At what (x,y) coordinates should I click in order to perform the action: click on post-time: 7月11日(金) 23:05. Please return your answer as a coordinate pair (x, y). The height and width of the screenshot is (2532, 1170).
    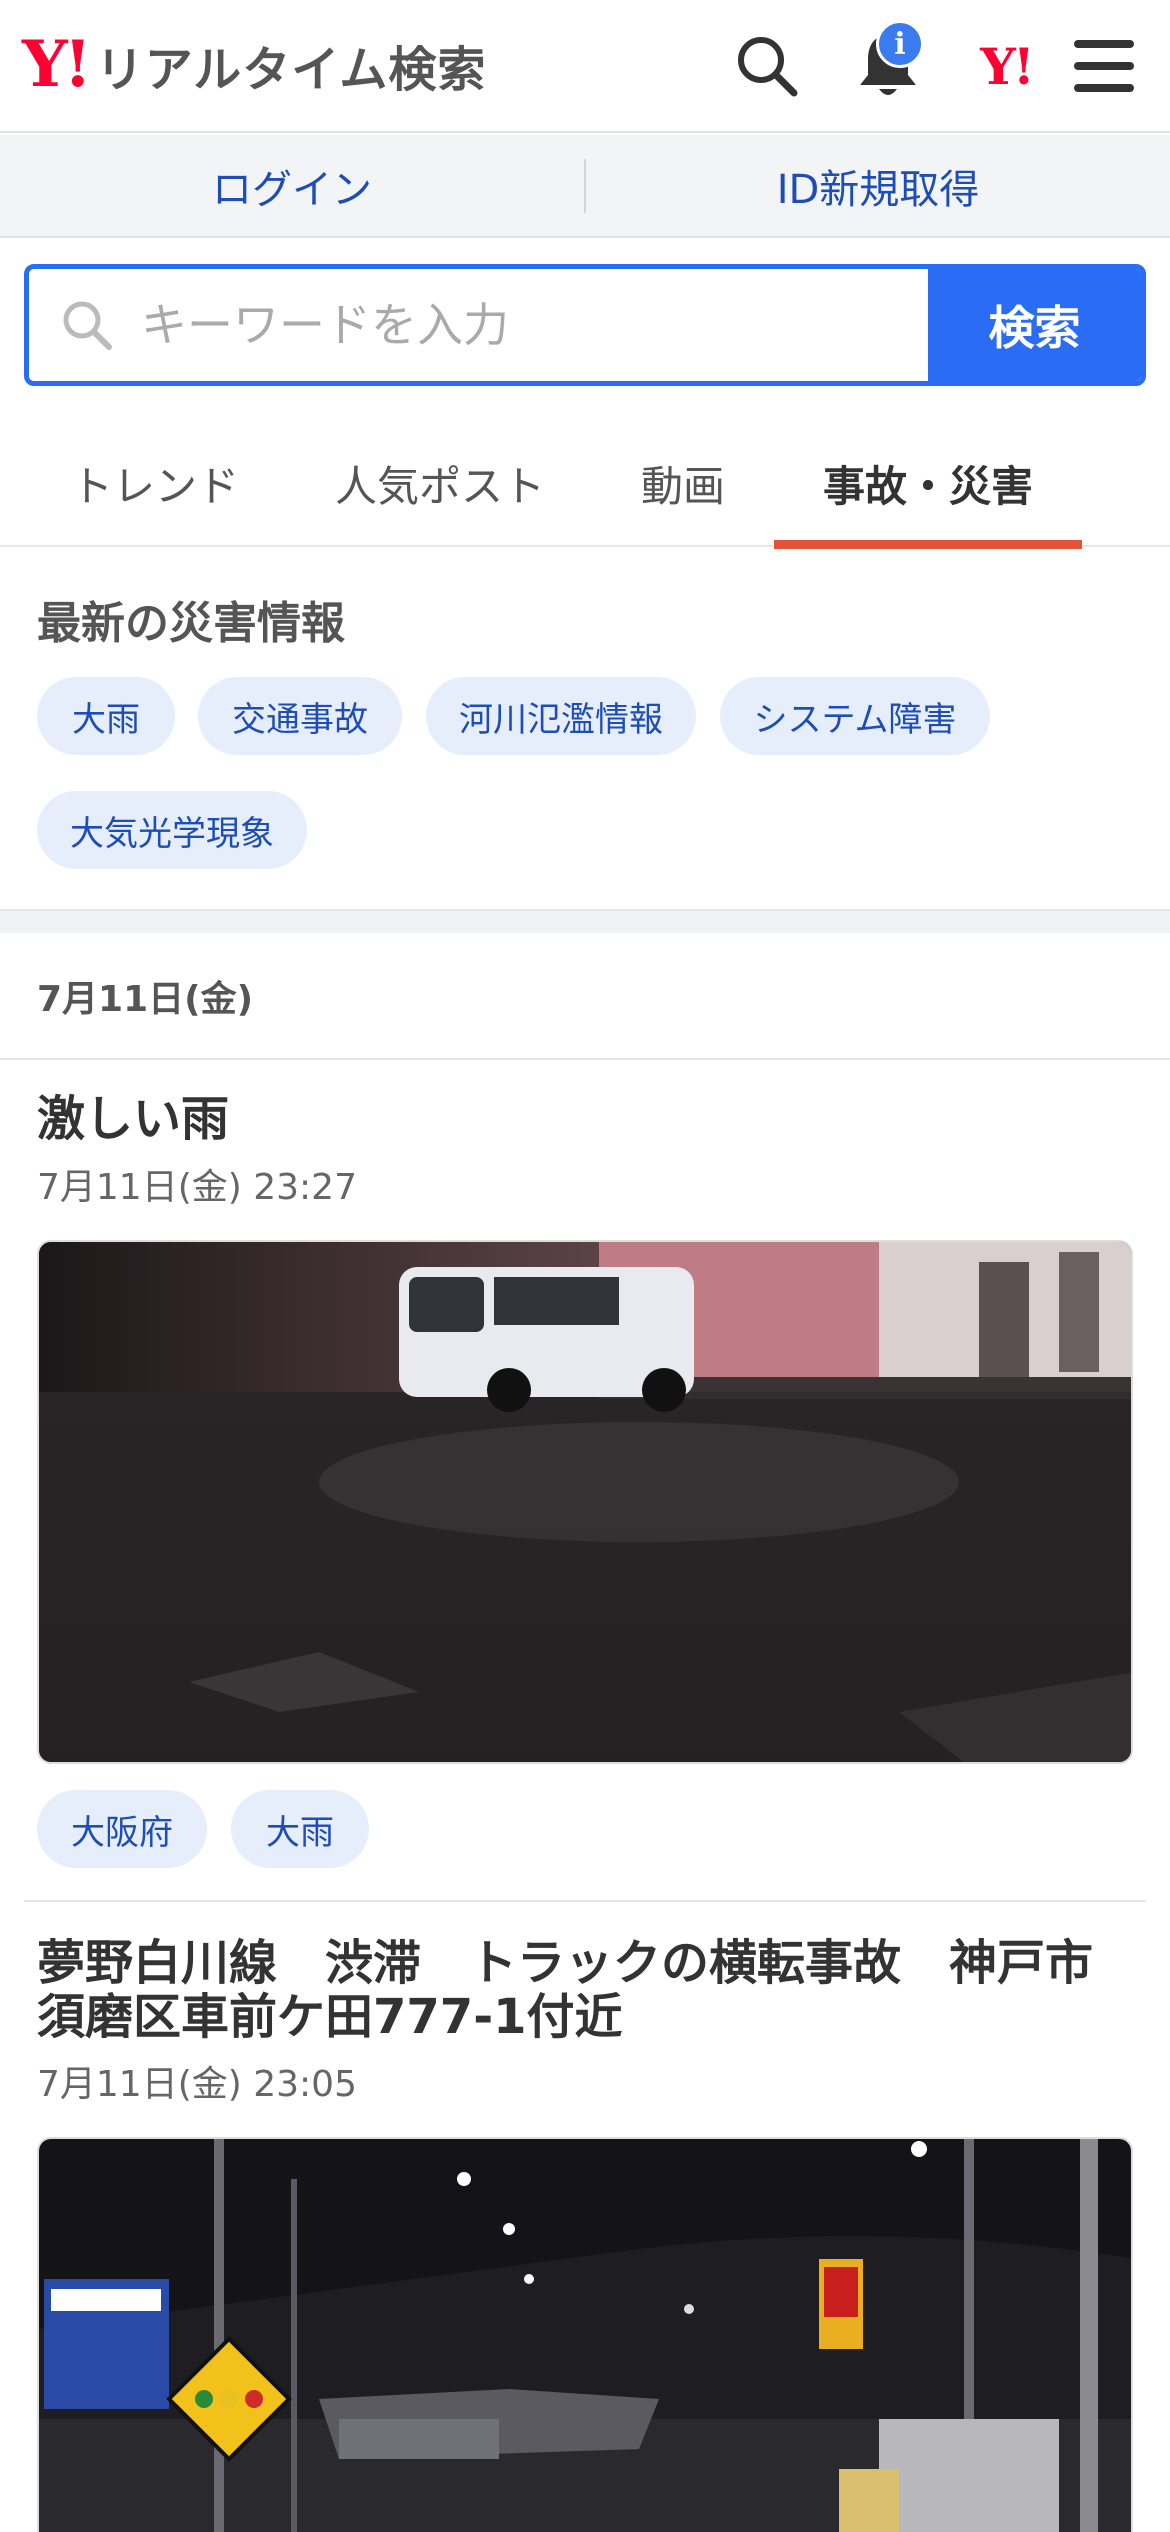
    Looking at the image, I should click on (197, 2084).